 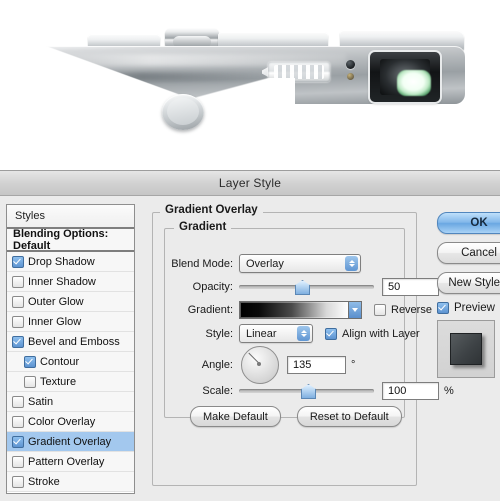 I want to click on blend-mode-value: Overlay, so click(x=265, y=263).